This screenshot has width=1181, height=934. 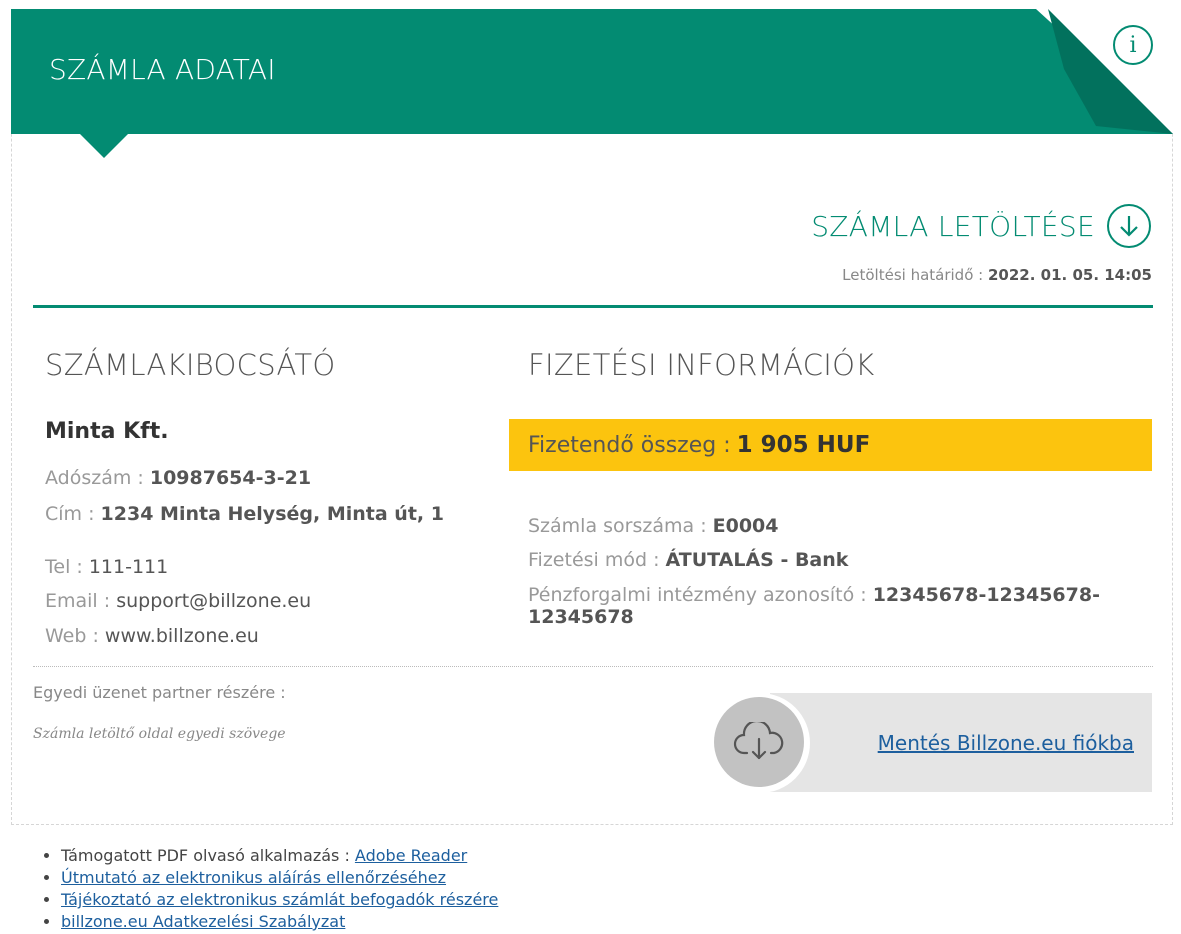 I want to click on tel-label: Tel, so click(x=58, y=567).